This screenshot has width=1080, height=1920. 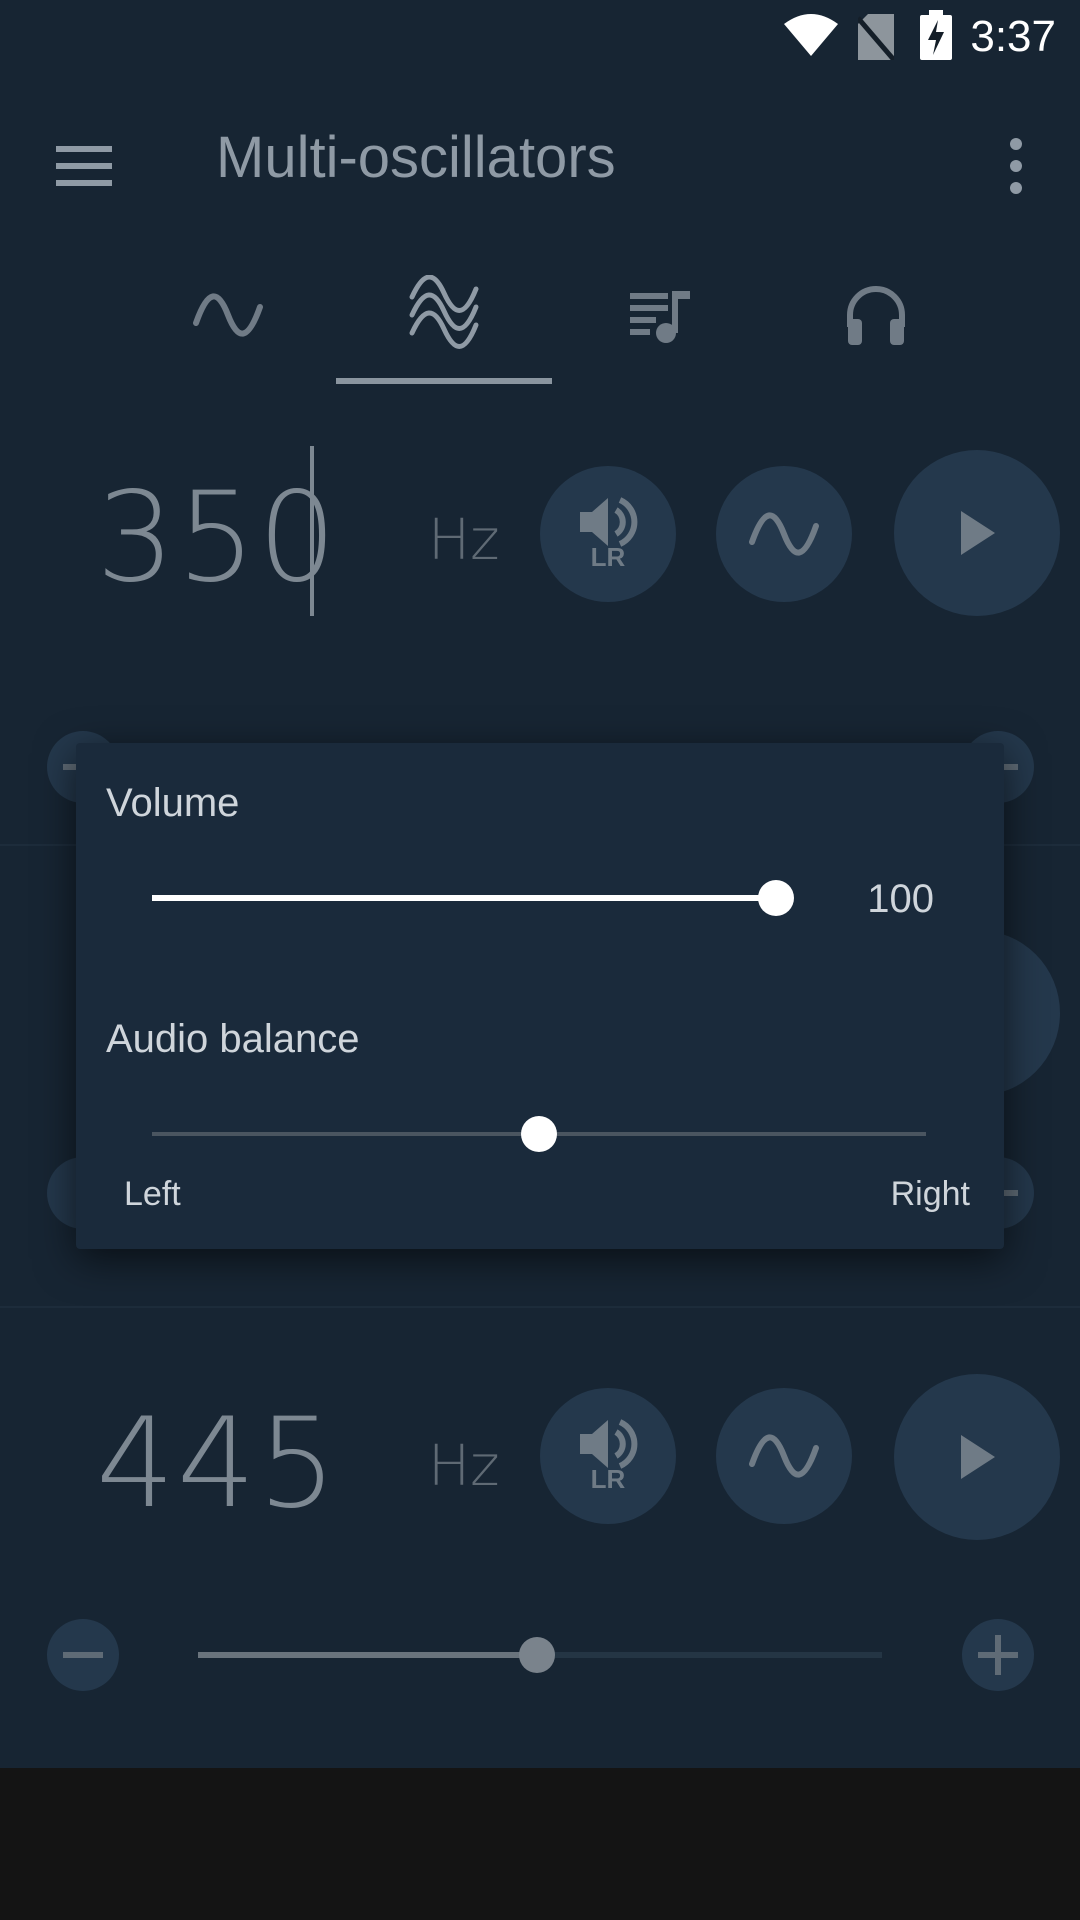 I want to click on balance-left-label: Left, so click(x=152, y=1194).